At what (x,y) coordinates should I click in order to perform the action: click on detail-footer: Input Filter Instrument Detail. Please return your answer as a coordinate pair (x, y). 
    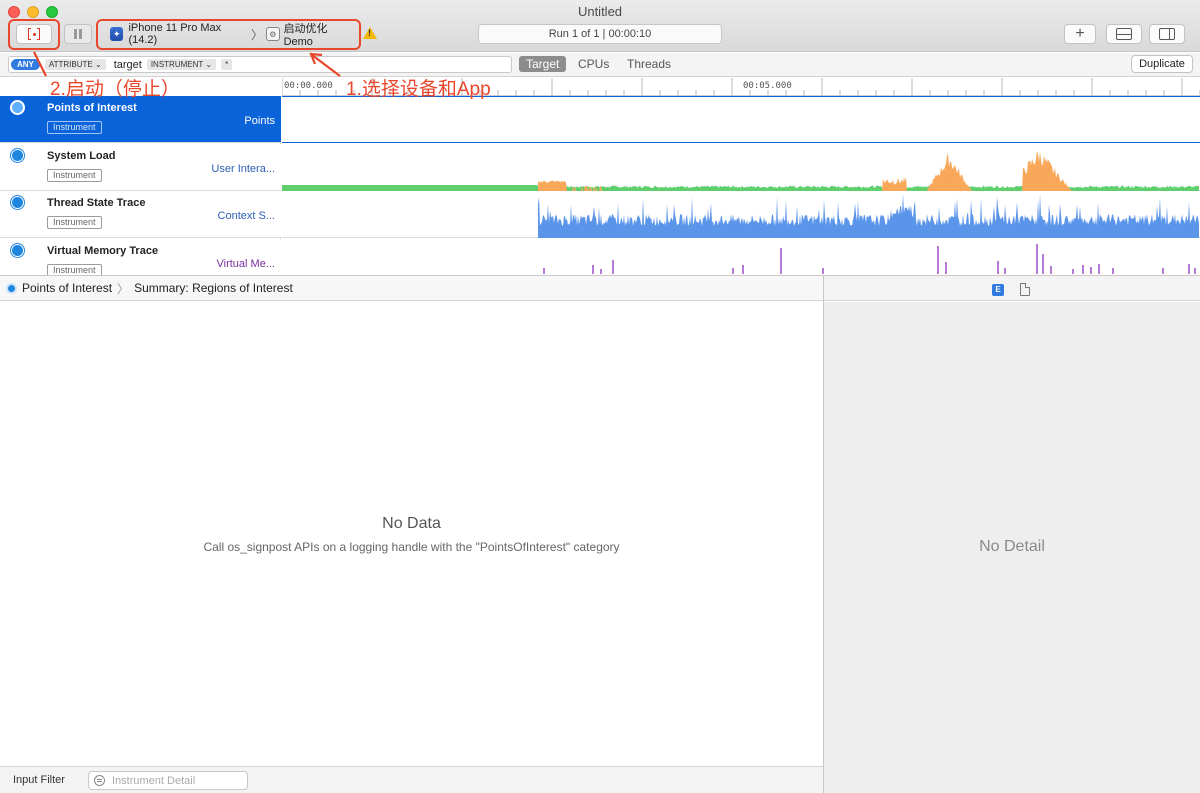
    Looking at the image, I should click on (411, 779).